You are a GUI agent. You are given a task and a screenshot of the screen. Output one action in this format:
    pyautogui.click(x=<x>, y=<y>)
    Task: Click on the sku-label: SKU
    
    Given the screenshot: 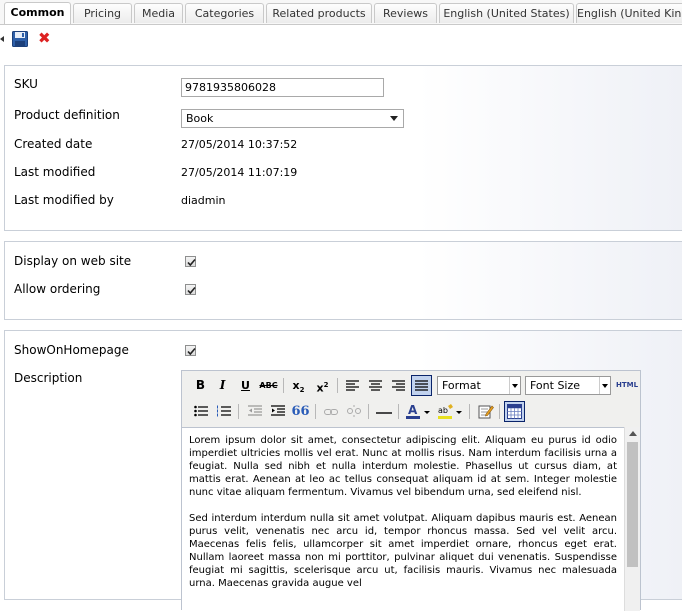 What is the action you would take?
    pyautogui.click(x=26, y=84)
    